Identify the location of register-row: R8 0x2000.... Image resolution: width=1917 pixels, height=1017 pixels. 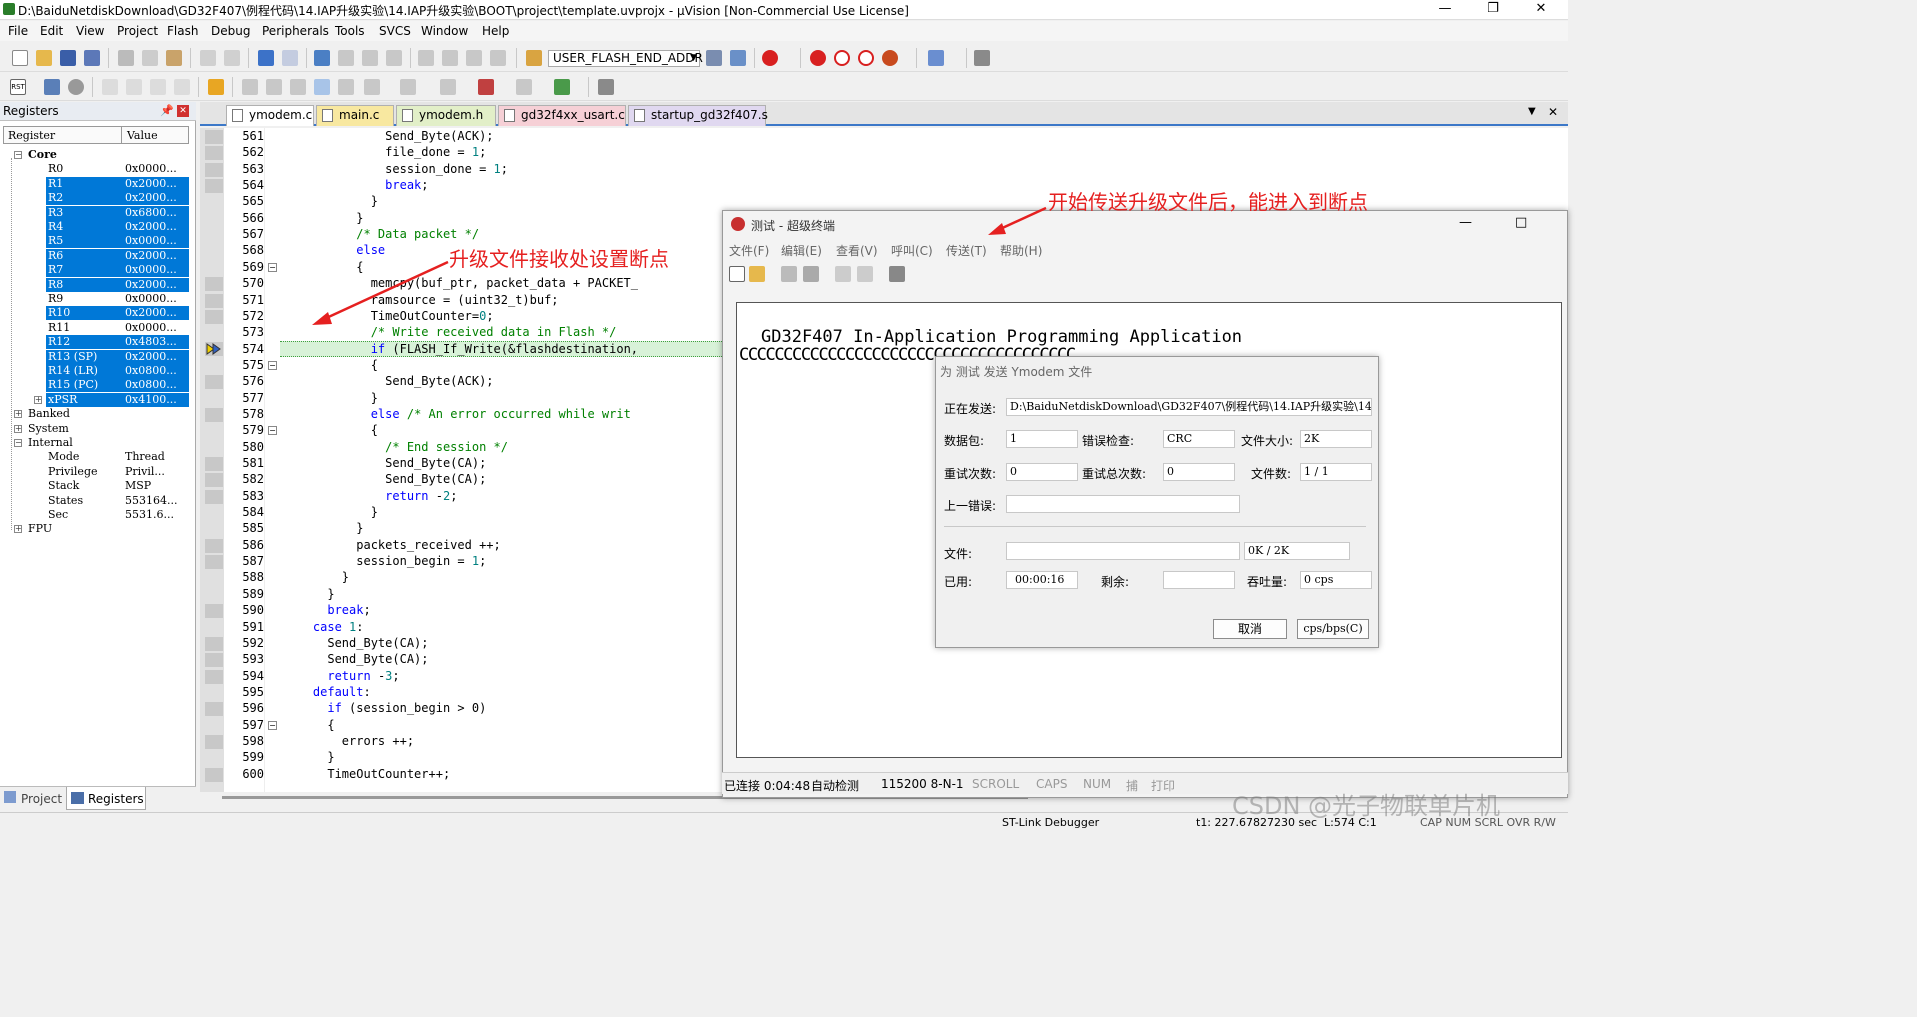
(96, 284).